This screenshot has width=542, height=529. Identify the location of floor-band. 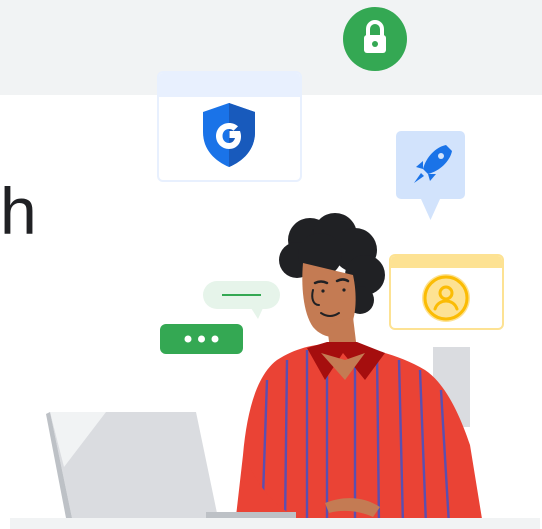
(275, 523).